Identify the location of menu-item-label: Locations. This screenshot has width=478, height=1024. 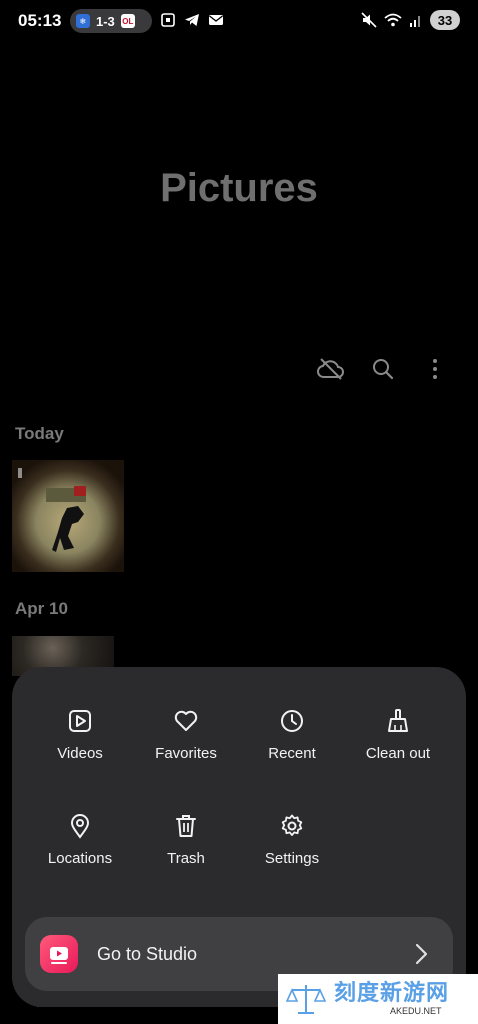
(80, 858).